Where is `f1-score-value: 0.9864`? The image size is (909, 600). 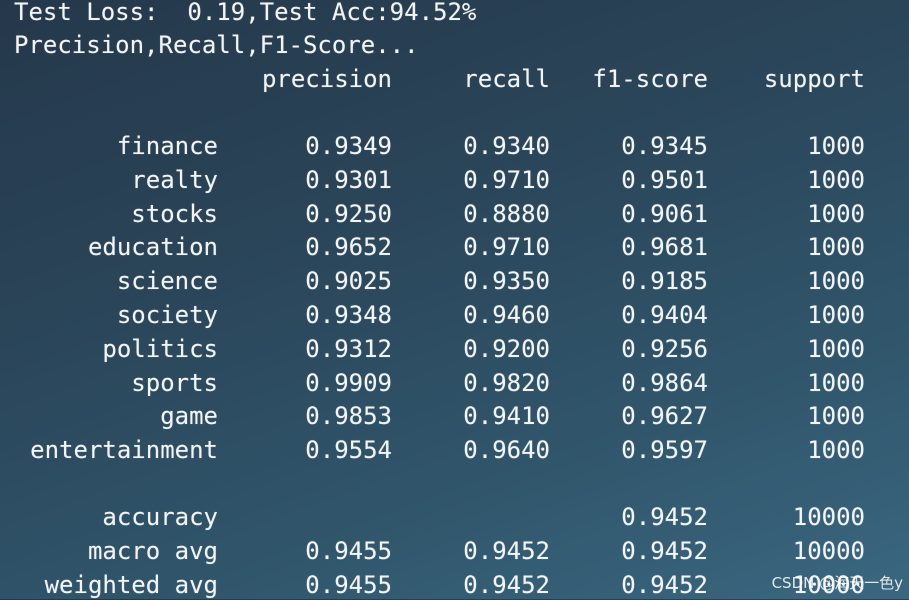
f1-score-value: 0.9864 is located at coordinates (664, 382).